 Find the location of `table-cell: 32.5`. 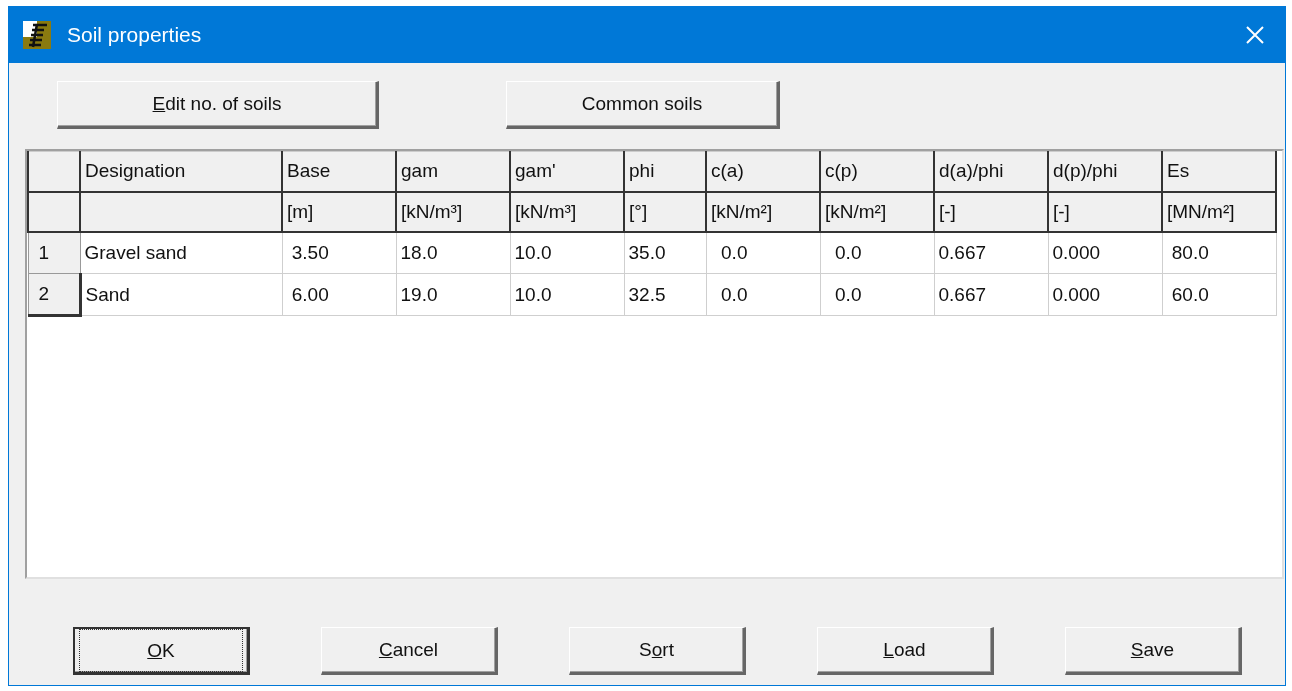

table-cell: 32.5 is located at coordinates (665, 294).